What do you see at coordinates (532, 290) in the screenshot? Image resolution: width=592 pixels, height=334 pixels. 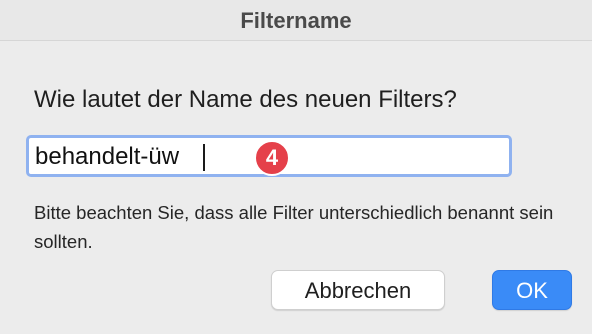 I see `ok-button: OK` at bounding box center [532, 290].